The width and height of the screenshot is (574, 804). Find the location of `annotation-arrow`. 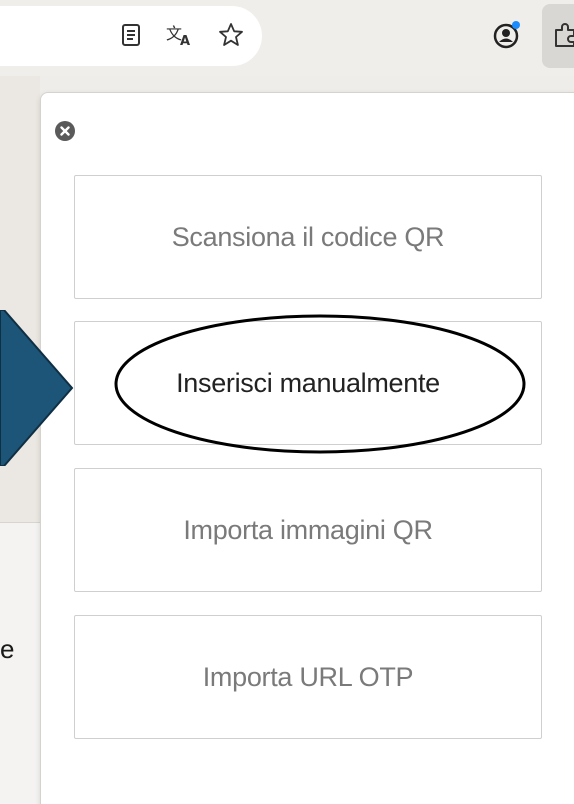

annotation-arrow is located at coordinates (37, 388).